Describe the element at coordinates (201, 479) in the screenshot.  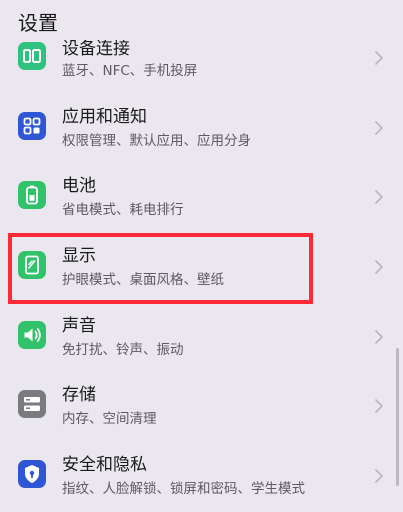
I see `settings-item-security-privacy: 安全和隐私 指纹、人脸解锁、锁屏和密码、学生模式` at that location.